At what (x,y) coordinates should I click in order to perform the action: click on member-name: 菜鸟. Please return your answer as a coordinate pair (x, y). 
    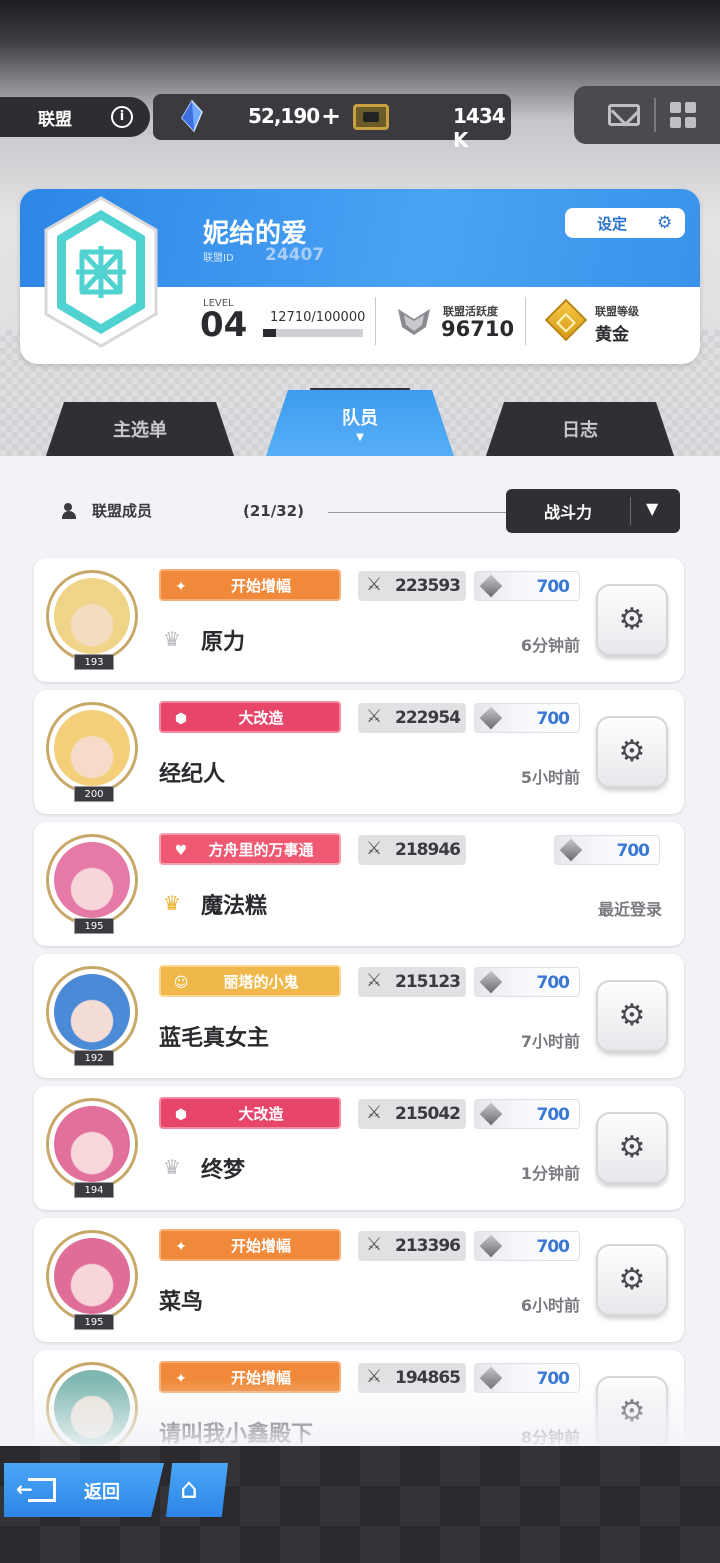
    Looking at the image, I should click on (181, 1302).